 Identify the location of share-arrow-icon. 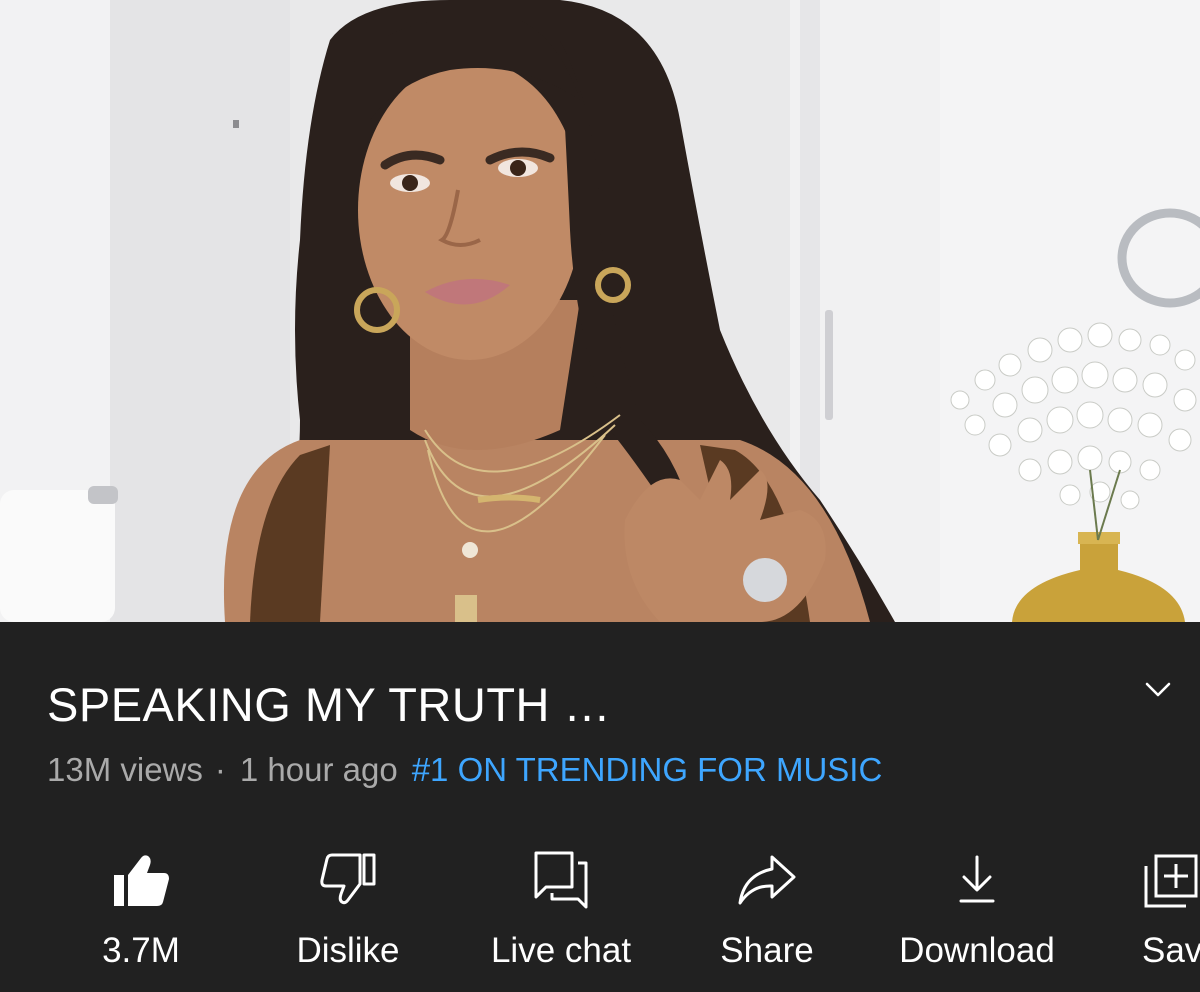
(767, 880).